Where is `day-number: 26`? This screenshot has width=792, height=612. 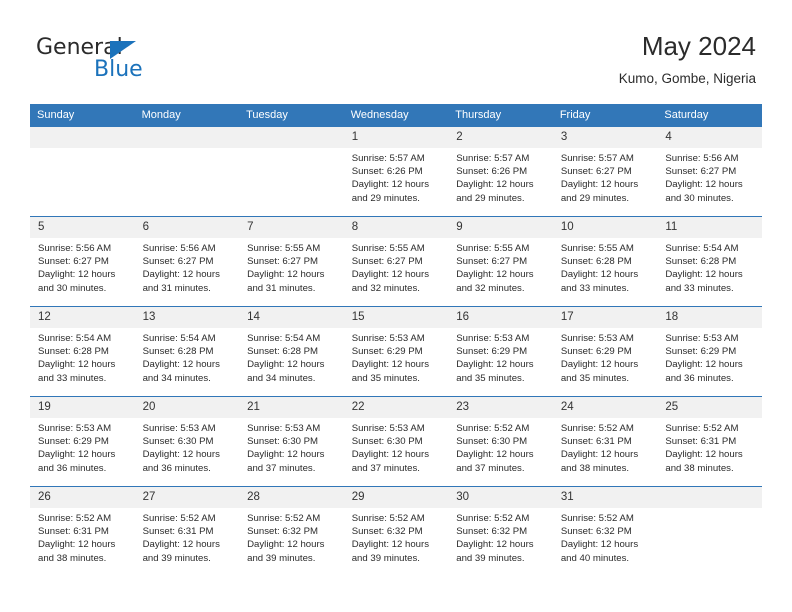
day-number: 26 is located at coordinates (82, 497).